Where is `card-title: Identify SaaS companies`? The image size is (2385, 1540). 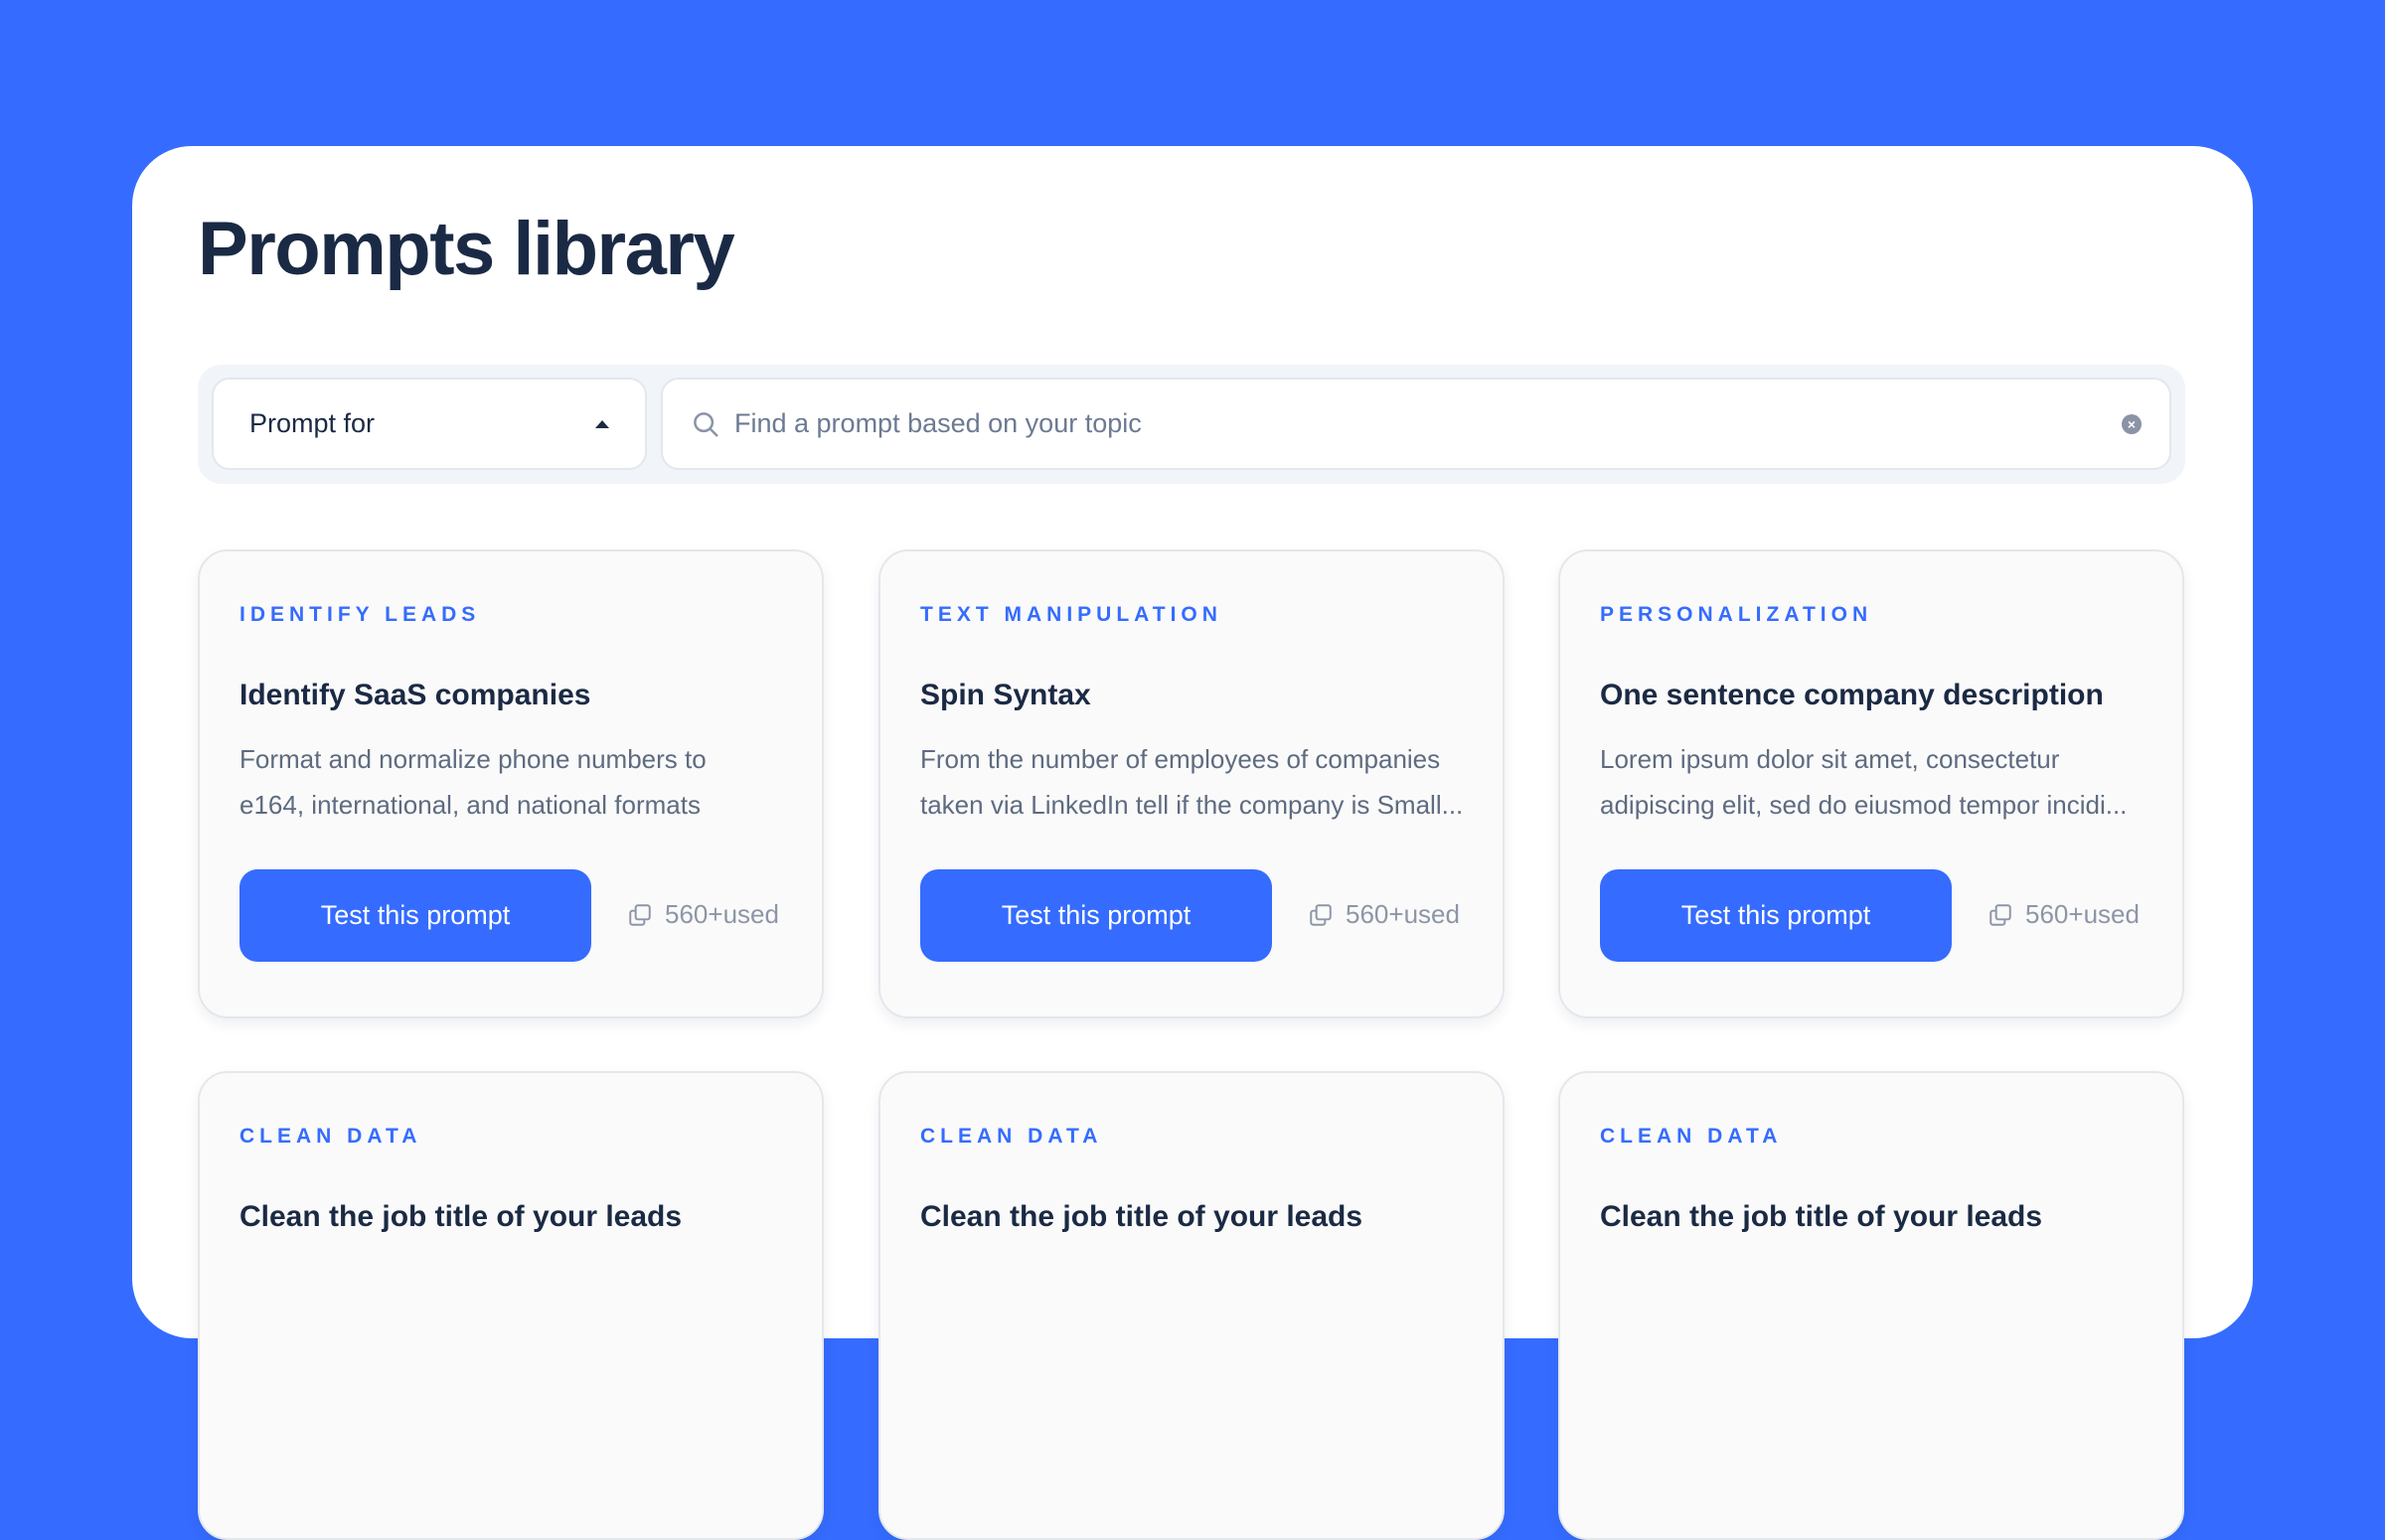 card-title: Identify SaaS companies is located at coordinates (415, 695).